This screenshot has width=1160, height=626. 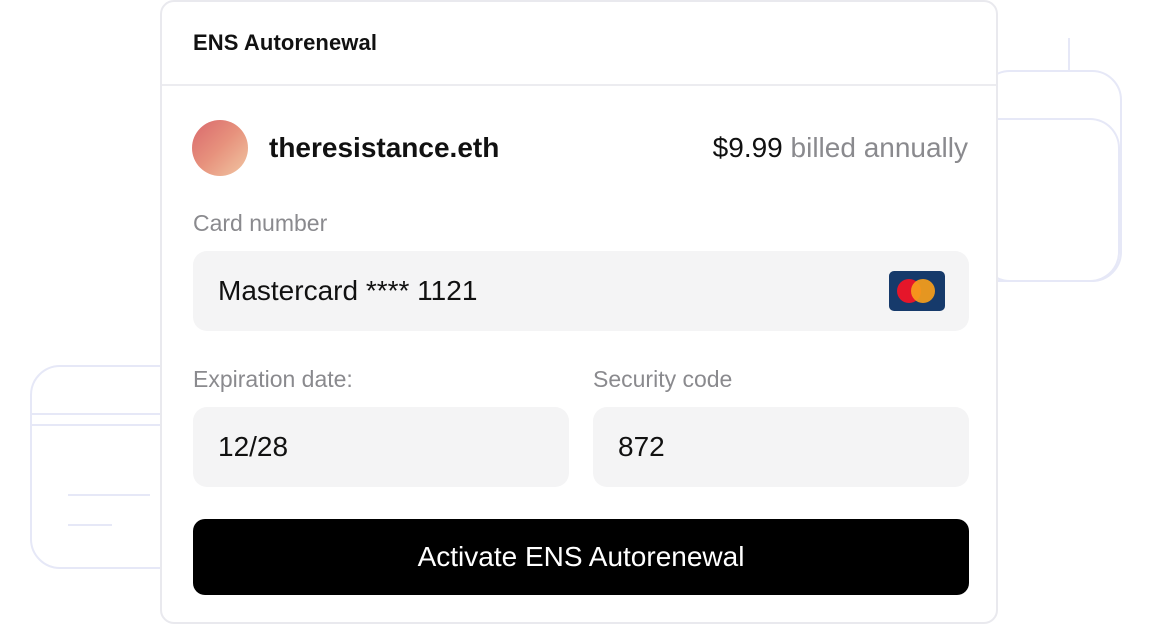 What do you see at coordinates (285, 42) in the screenshot?
I see `panel-title: ENS Autorenewal` at bounding box center [285, 42].